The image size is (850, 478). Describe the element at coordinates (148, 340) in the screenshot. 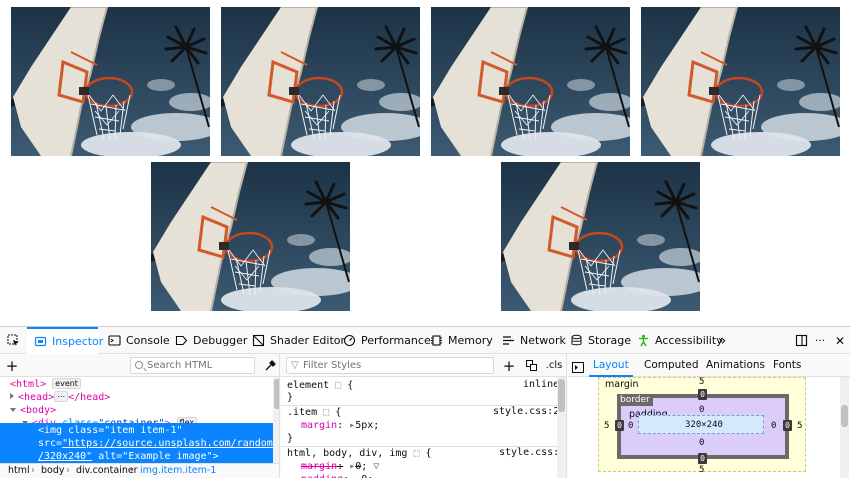

I see `tab-label: Console` at that location.